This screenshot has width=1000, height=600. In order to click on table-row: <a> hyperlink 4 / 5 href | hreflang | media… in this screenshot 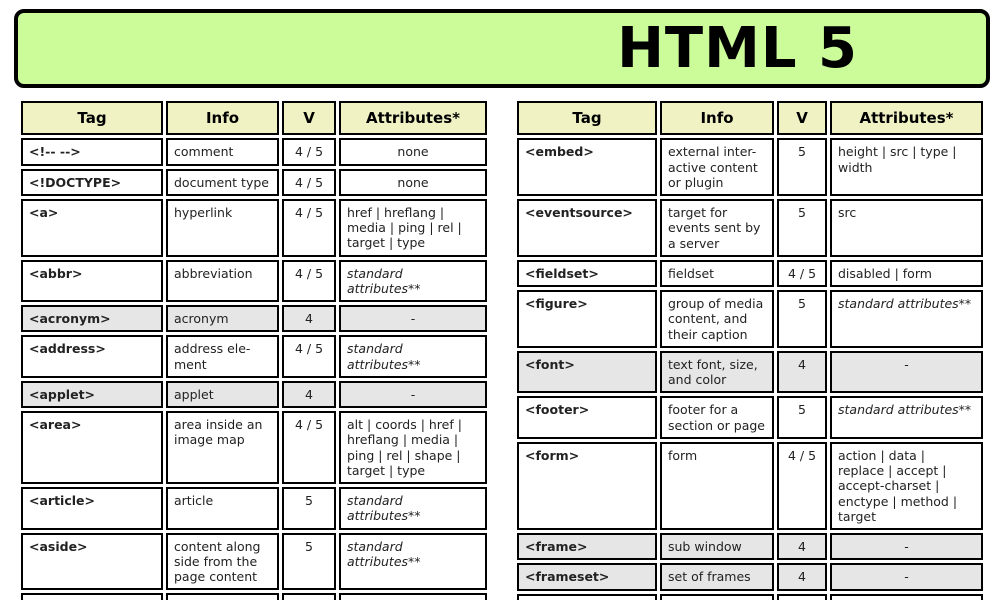, I will do `click(254, 227)`.